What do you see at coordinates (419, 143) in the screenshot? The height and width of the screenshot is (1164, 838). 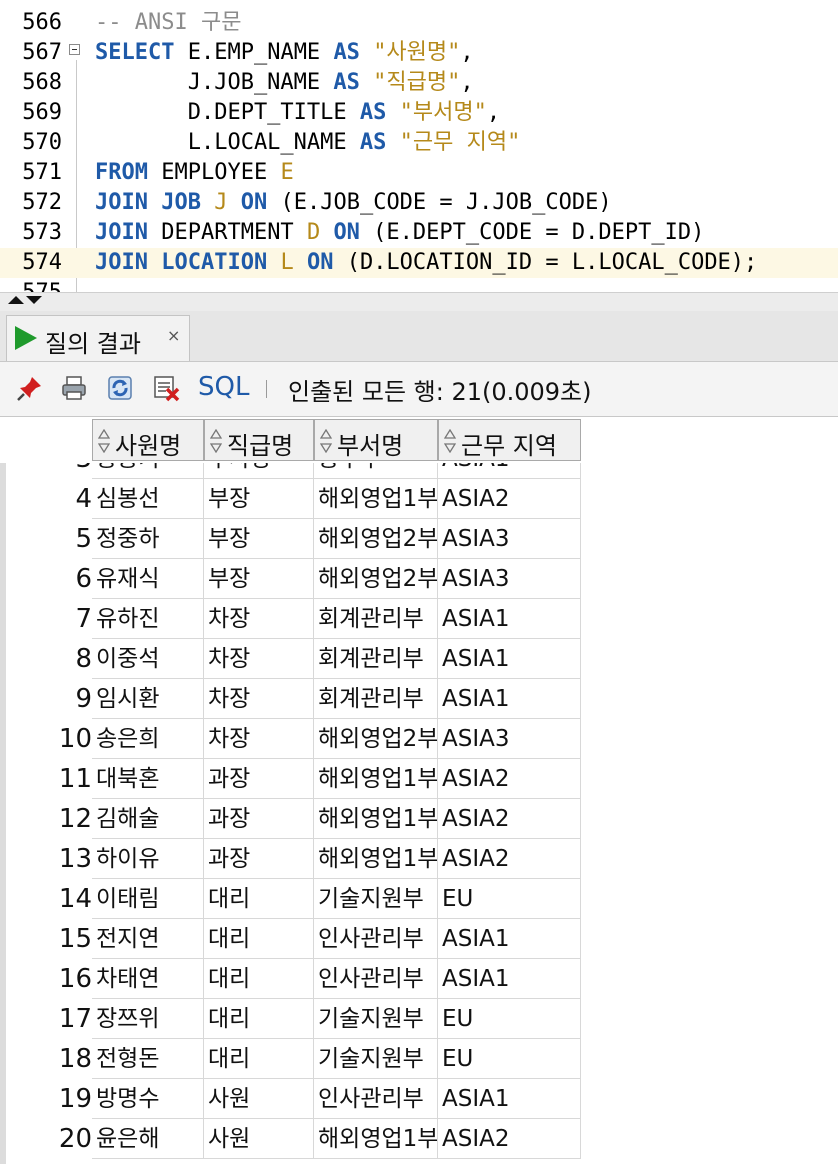 I see `code-line: 570 L.LOCAL_NAME AS "근무 지역"` at bounding box center [419, 143].